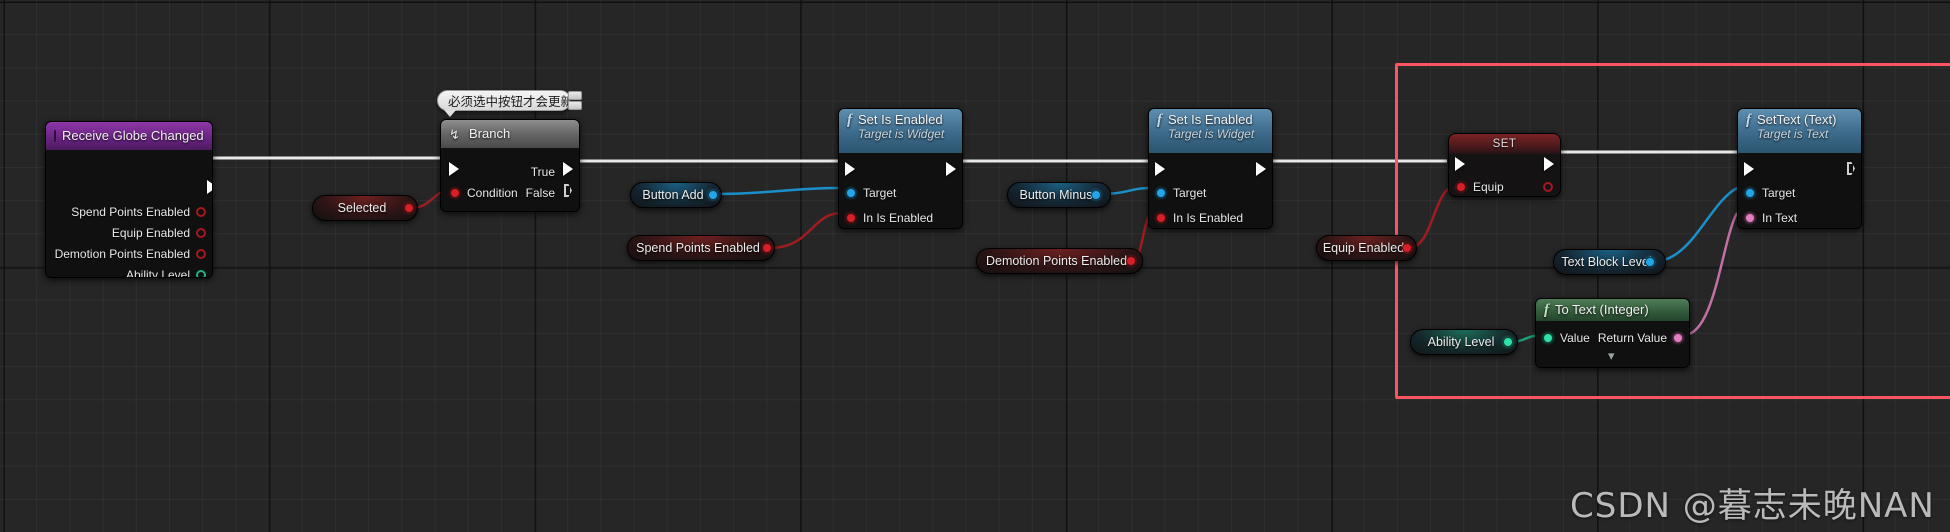 This screenshot has width=1950, height=532. I want to click on pin-label: False, so click(540, 193).